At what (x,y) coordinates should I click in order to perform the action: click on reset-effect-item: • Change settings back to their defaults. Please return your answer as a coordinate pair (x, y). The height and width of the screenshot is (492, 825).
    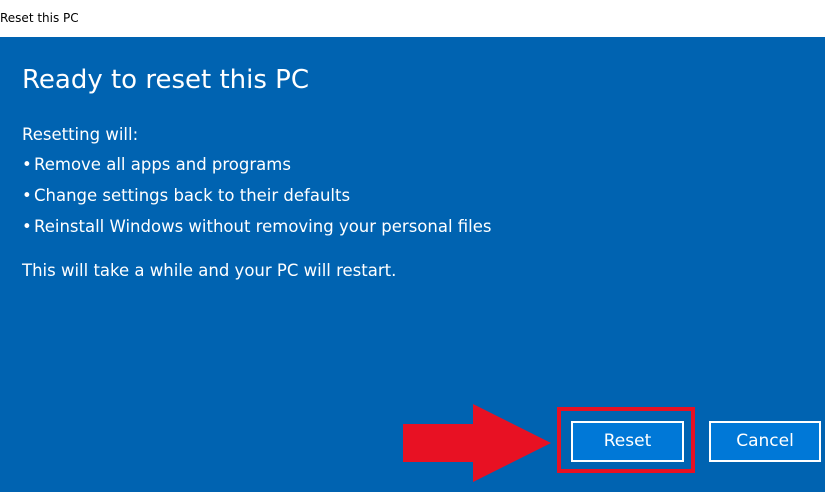
    Looking at the image, I should click on (257, 201).